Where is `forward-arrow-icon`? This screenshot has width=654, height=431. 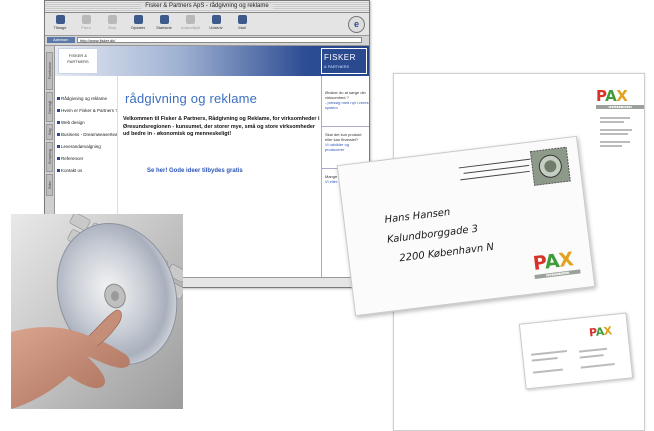 forward-arrow-icon is located at coordinates (86, 19).